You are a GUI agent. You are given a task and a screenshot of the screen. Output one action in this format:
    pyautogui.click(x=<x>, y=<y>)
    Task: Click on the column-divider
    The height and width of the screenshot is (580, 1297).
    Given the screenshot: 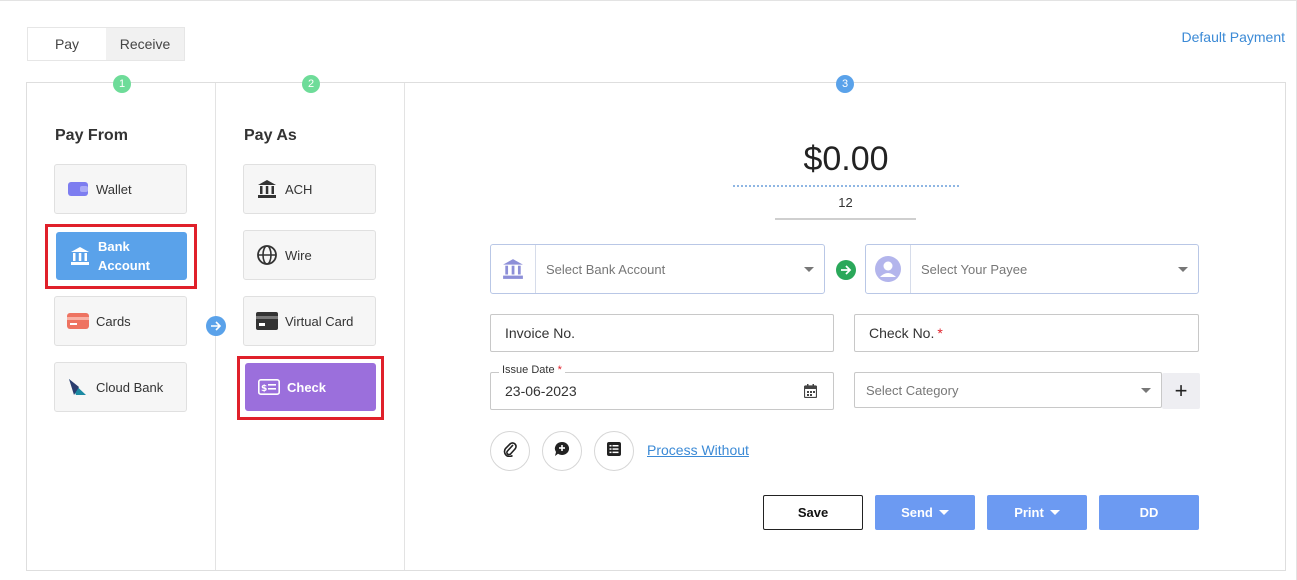 What is the action you would take?
    pyautogui.click(x=404, y=326)
    